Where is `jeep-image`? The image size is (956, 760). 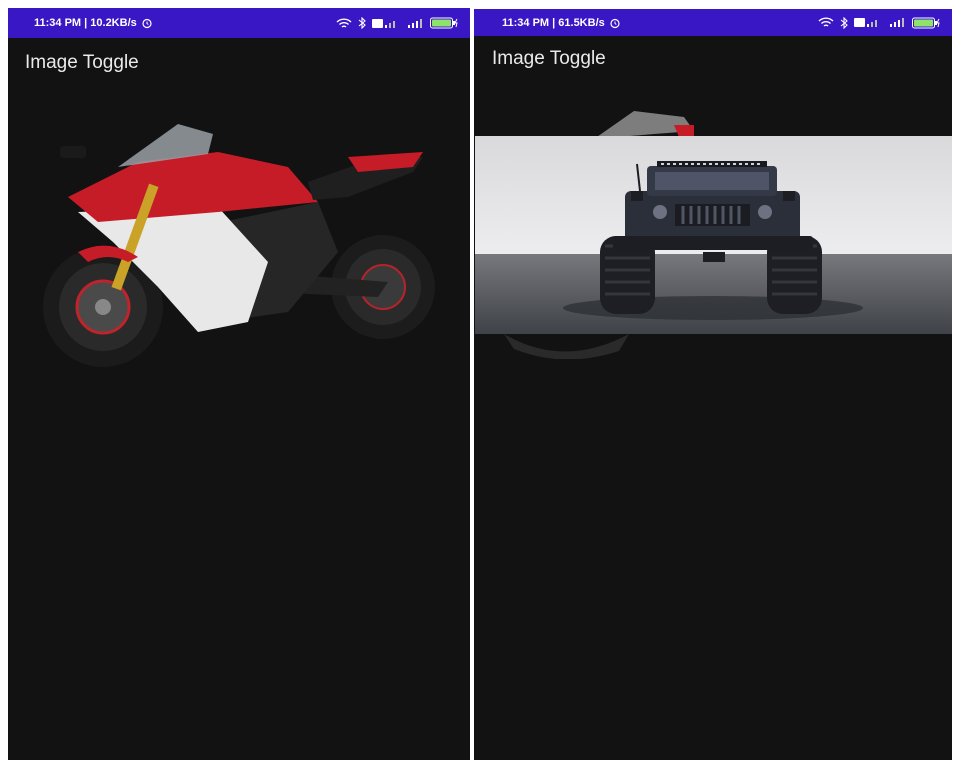
jeep-image is located at coordinates (713, 235).